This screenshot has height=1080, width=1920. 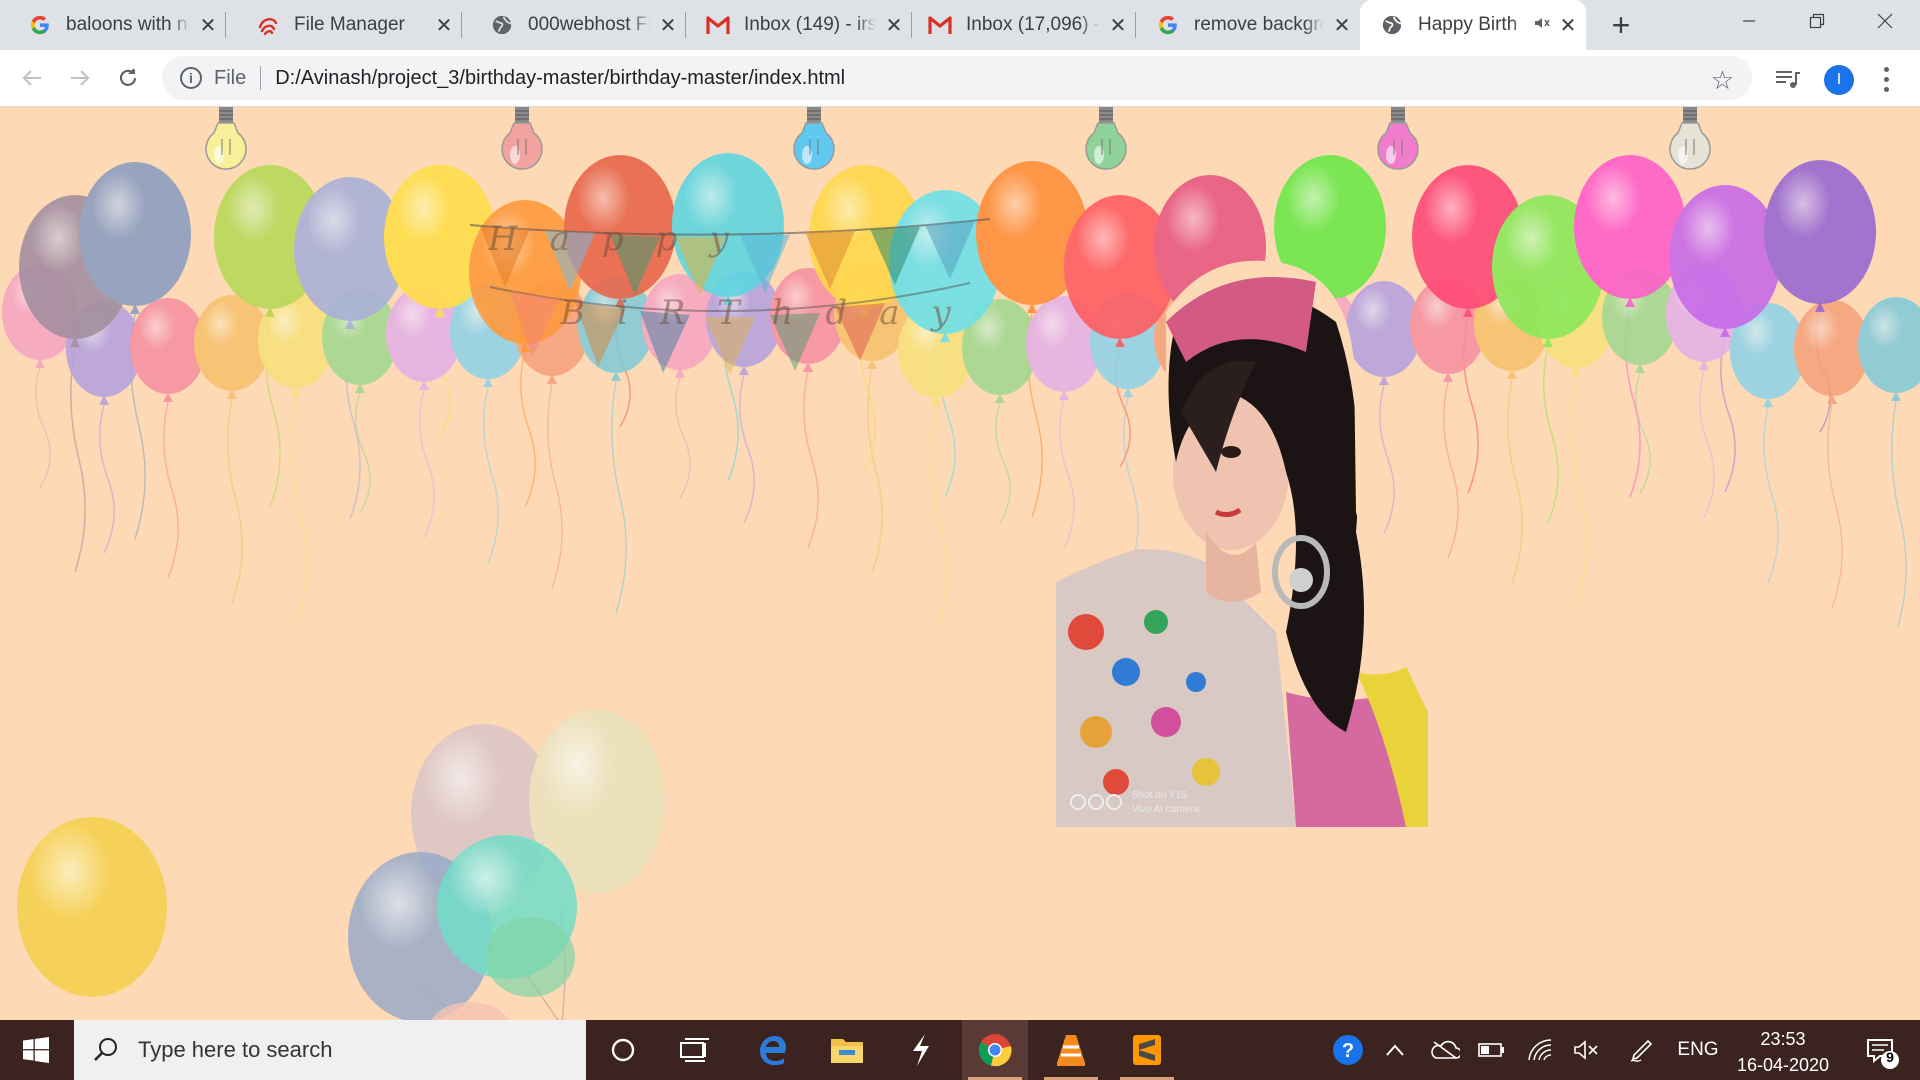 What do you see at coordinates (773, 1050) in the screenshot?
I see `edge-icon` at bounding box center [773, 1050].